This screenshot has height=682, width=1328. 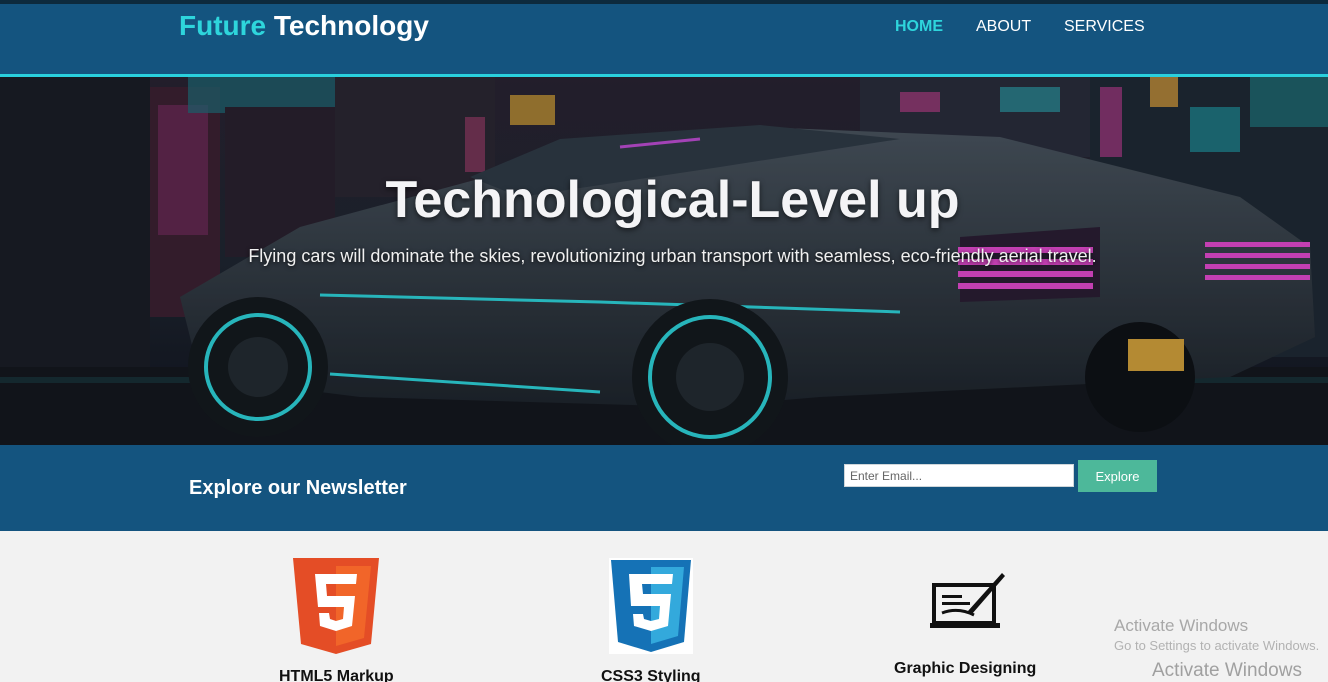 What do you see at coordinates (1181, 625) in the screenshot?
I see `activate-windows-watermark: Activate Windows` at bounding box center [1181, 625].